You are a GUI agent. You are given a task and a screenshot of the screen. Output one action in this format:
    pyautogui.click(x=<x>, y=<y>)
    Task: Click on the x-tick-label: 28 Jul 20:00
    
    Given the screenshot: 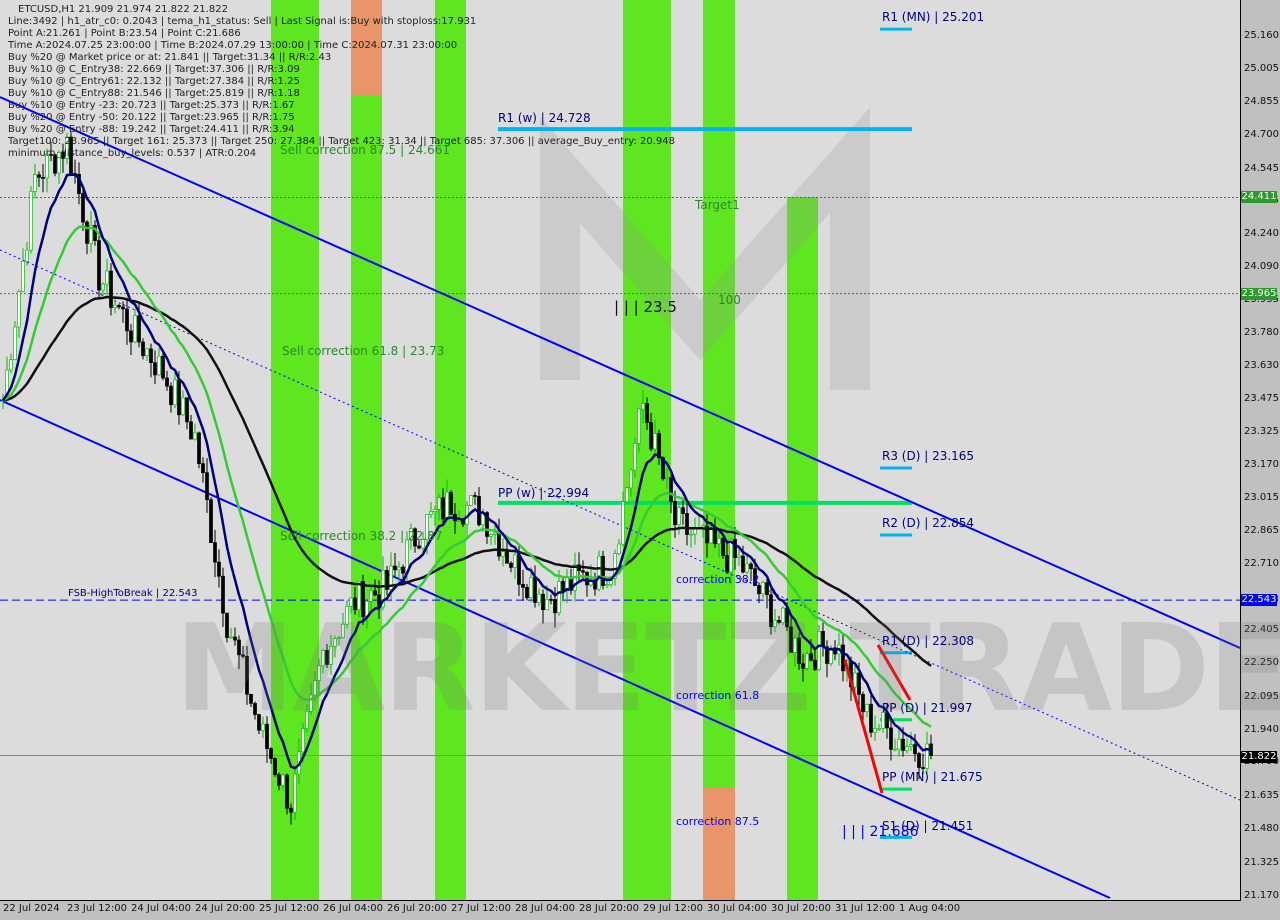 What is the action you would take?
    pyautogui.click(x=609, y=908)
    